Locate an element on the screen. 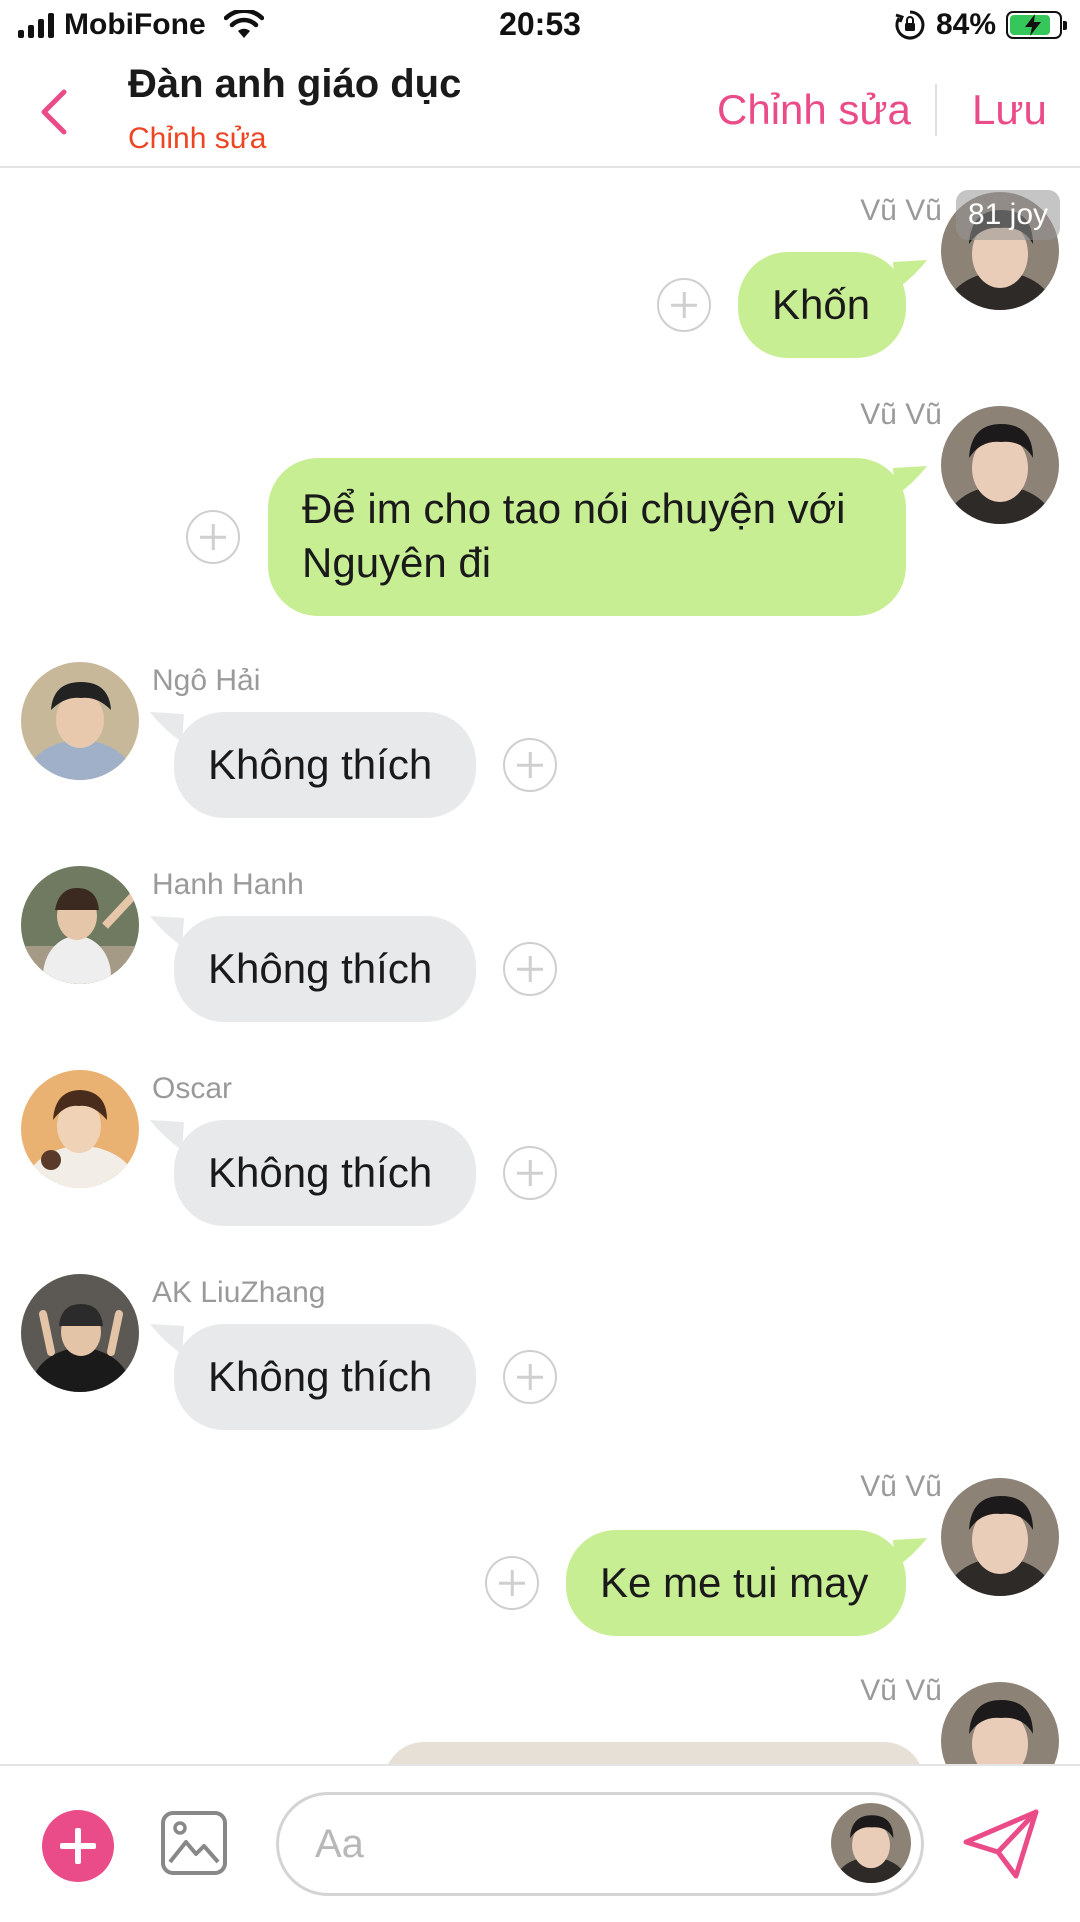 The image size is (1080, 1922). charging-bolt-icon is located at coordinates (1033, 25).